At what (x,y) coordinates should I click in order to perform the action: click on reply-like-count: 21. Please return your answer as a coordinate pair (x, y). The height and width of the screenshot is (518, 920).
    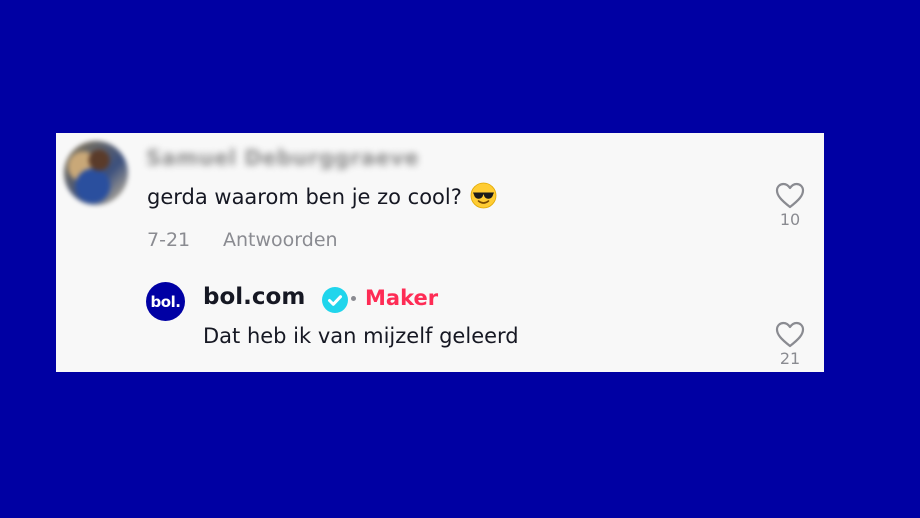
    Looking at the image, I should click on (790, 358).